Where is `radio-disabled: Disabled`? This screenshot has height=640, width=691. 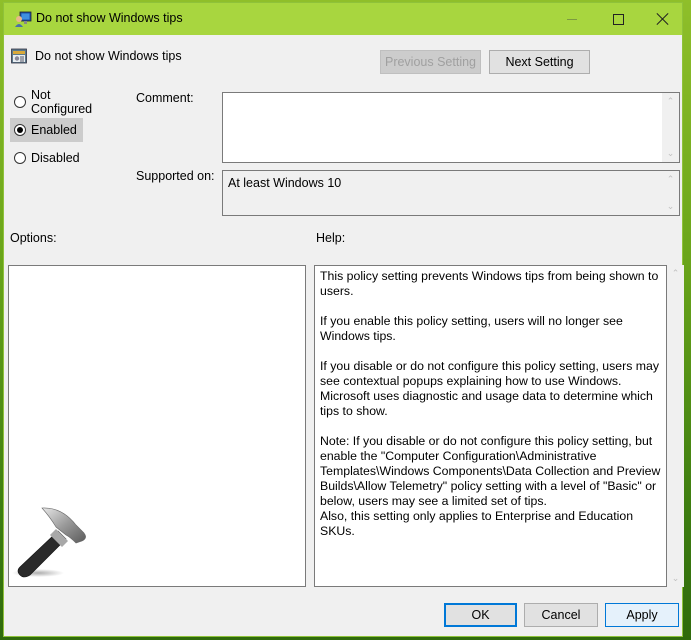 radio-disabled: Disabled is located at coordinates (50, 158).